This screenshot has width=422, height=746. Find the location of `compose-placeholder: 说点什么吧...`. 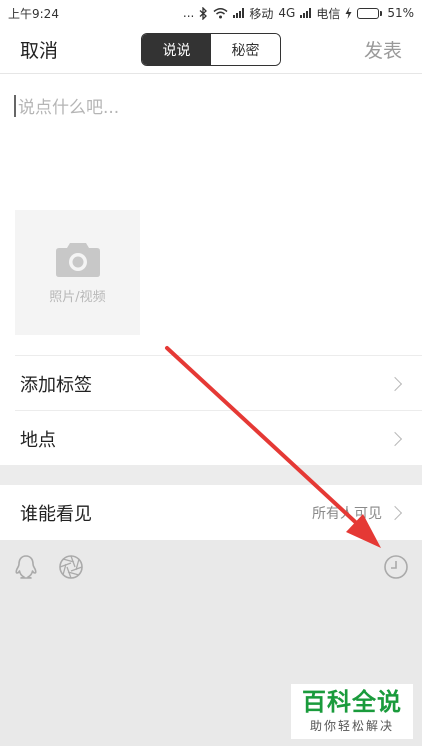

compose-placeholder: 说点什么吧... is located at coordinates (68, 105).